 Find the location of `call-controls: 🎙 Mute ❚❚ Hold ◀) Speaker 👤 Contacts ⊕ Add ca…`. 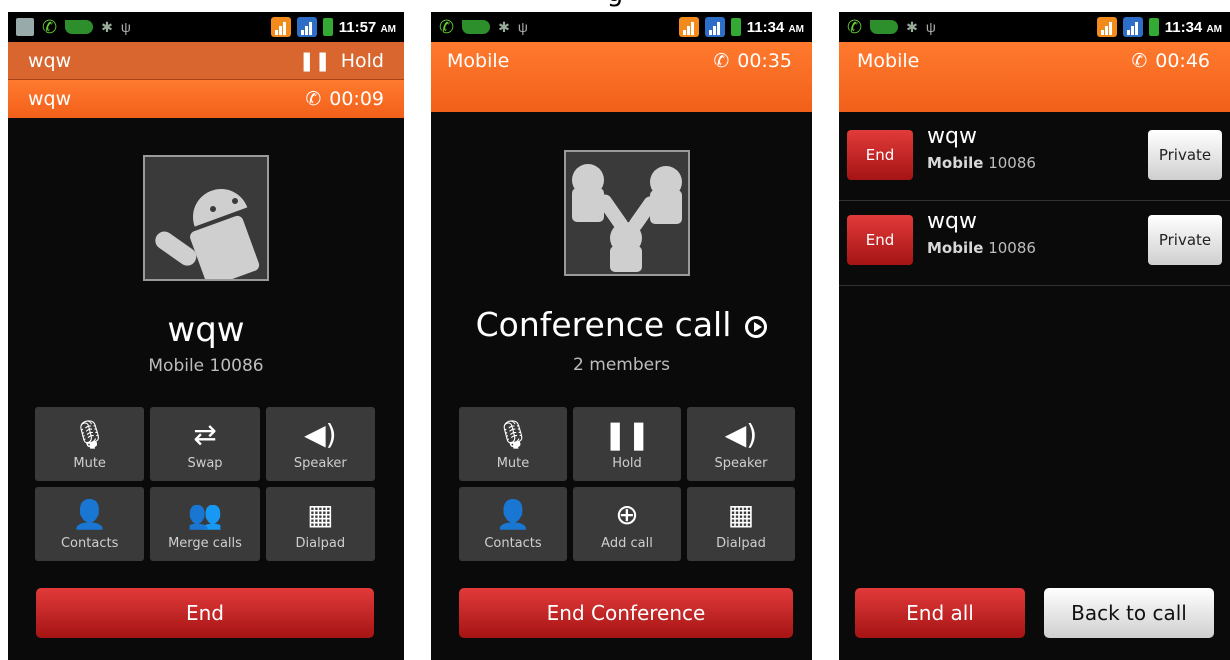

call-controls: 🎙 Mute ❚❚ Hold ◀) Speaker 👤 Contacts ⊕ Add ca… is located at coordinates (627, 484).